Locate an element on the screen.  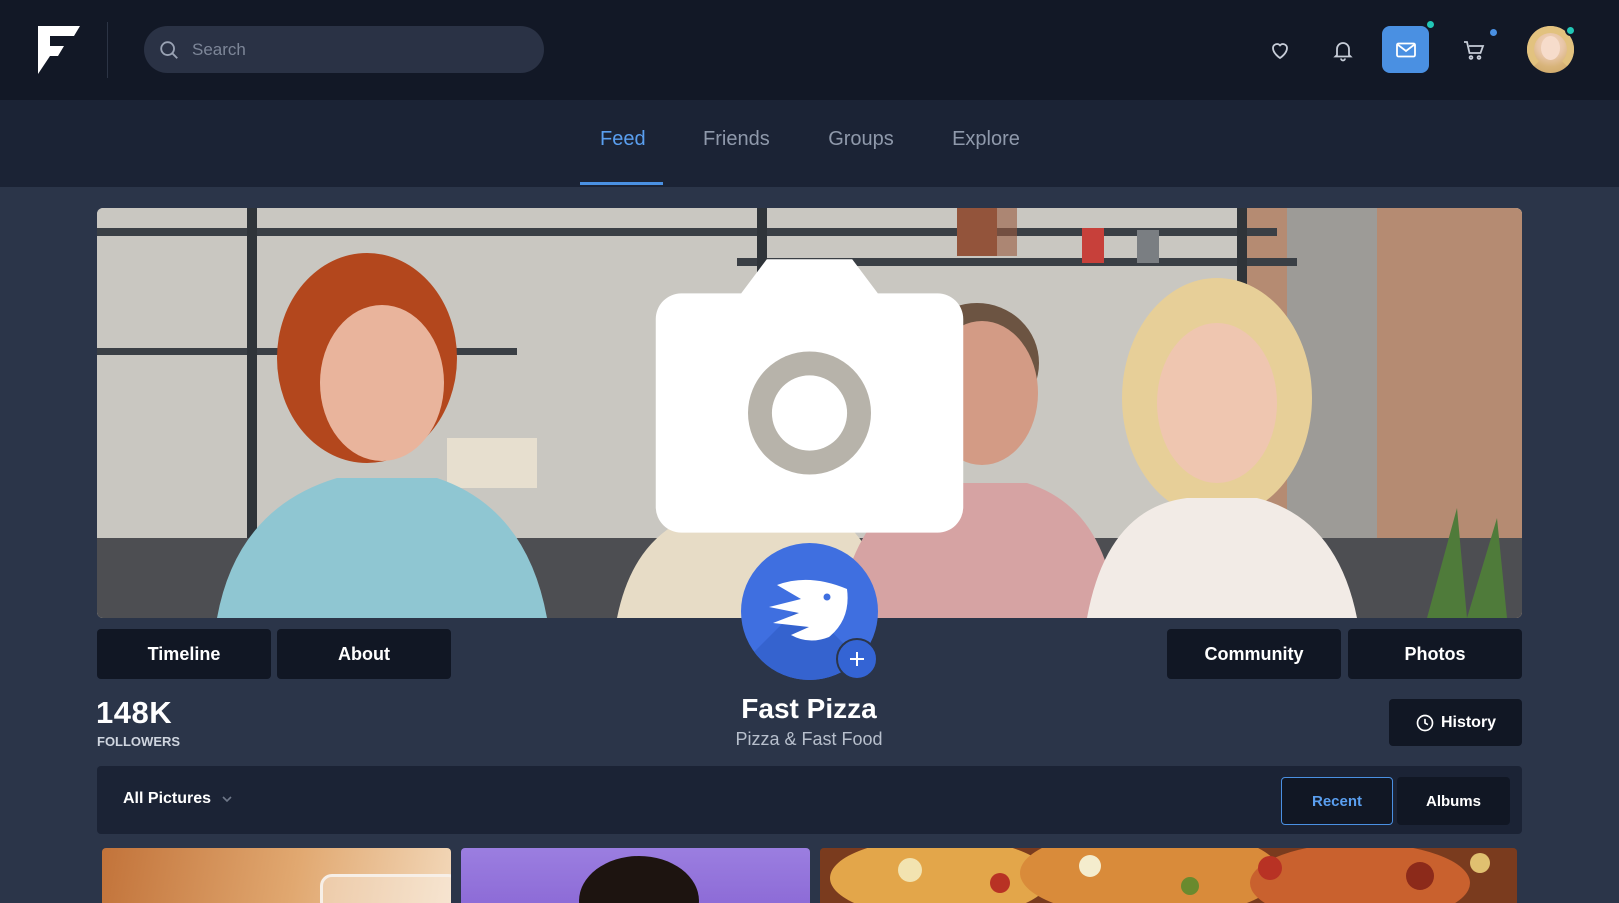
timeline-button: Timeline is located at coordinates (184, 654).